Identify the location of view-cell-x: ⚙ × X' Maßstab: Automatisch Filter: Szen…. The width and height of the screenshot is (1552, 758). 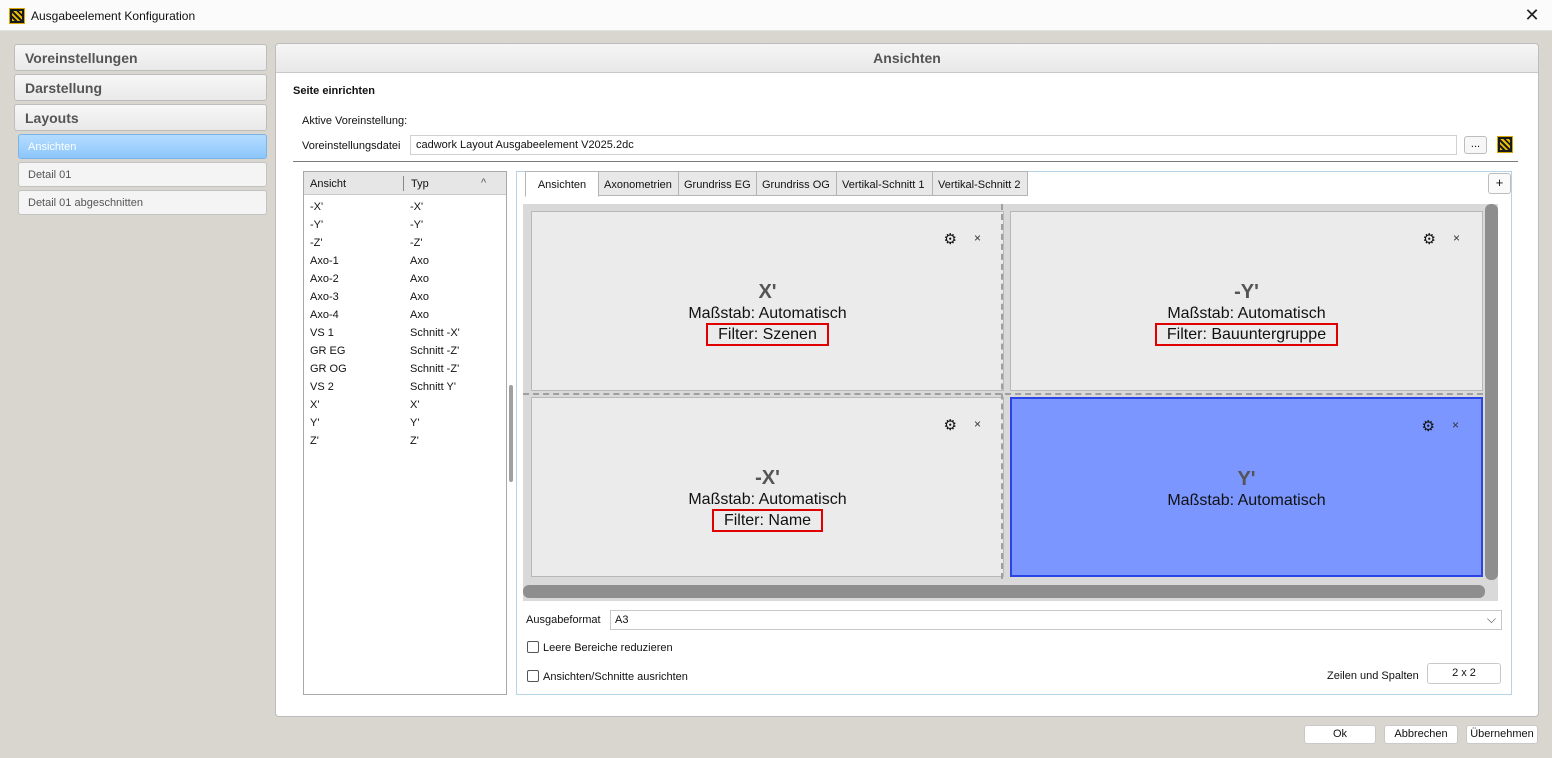
(767, 301).